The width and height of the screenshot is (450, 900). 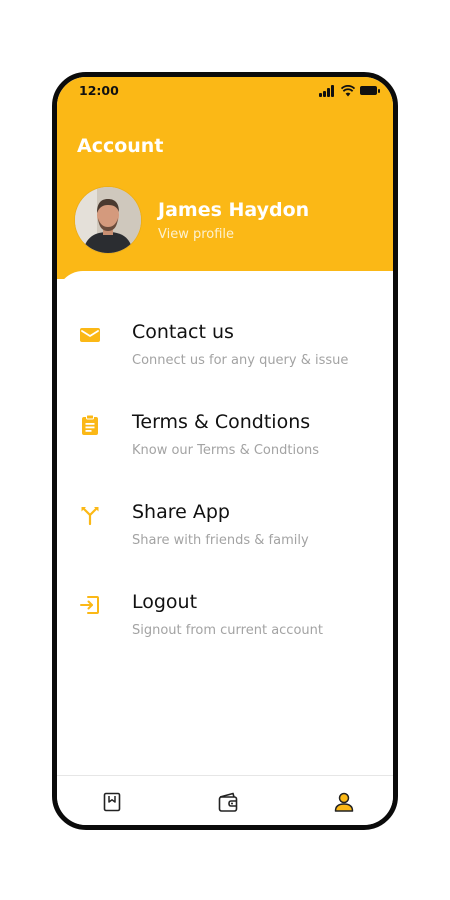 I want to click on wallet-icon, so click(x=228, y=802).